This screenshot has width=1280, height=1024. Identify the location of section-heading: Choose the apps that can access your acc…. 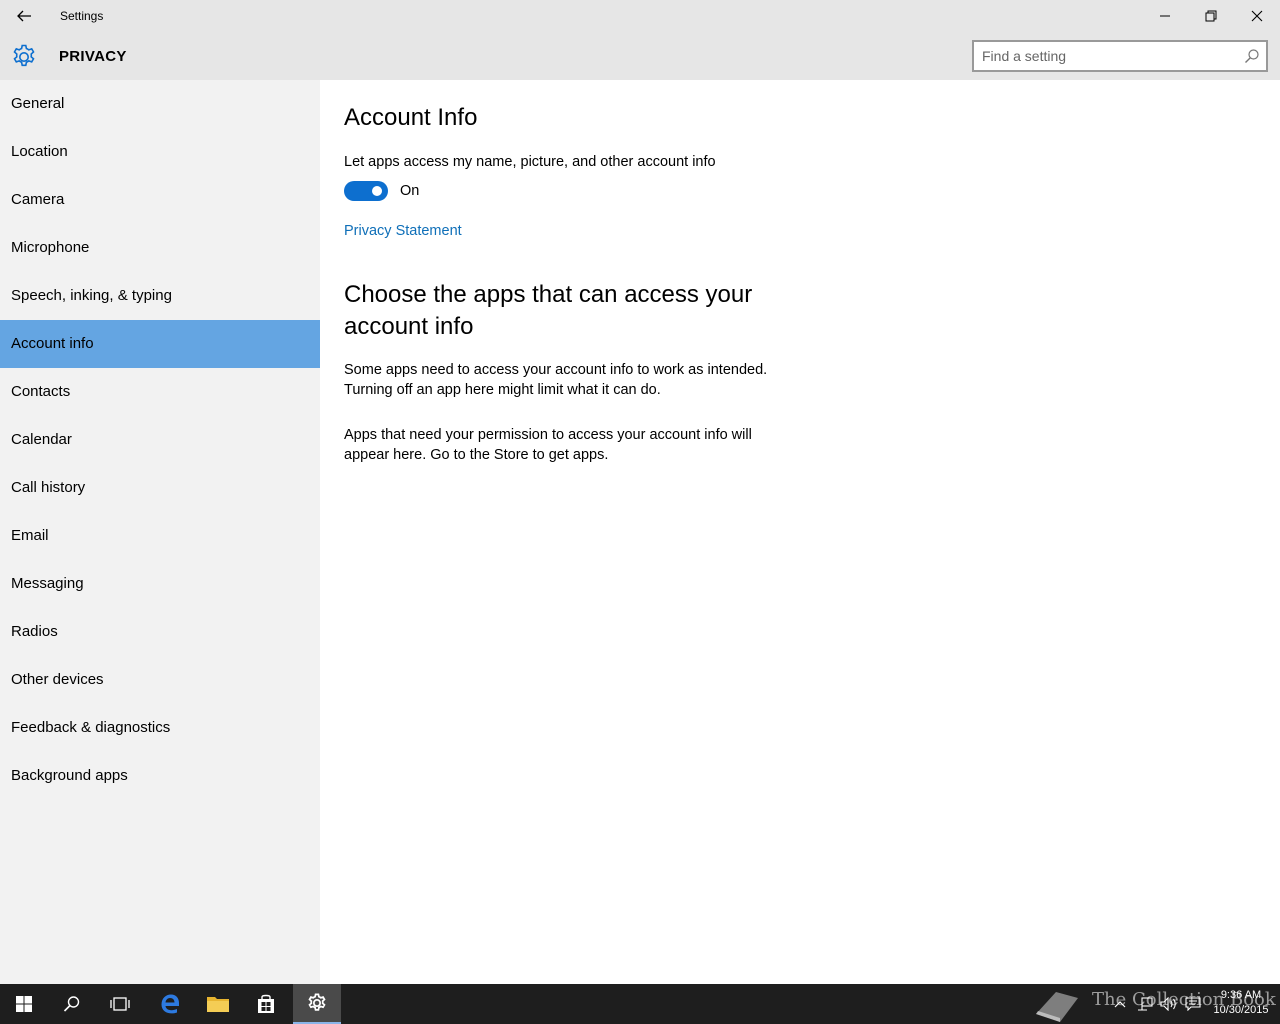
(548, 310).